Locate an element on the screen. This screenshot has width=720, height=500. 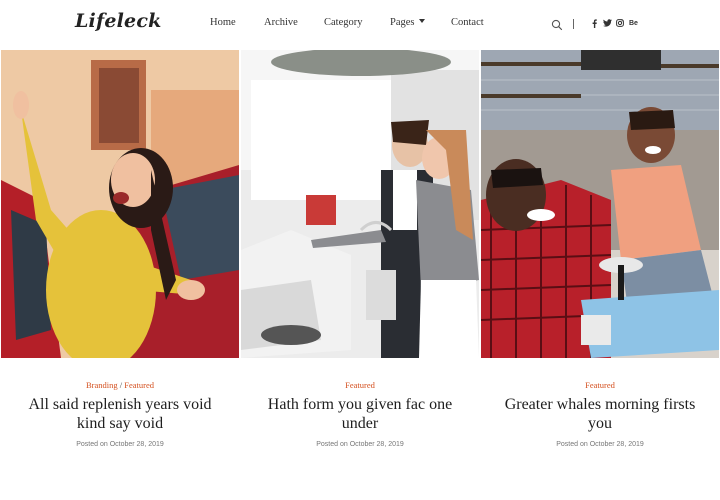
header-divider is located at coordinates (573, 24).